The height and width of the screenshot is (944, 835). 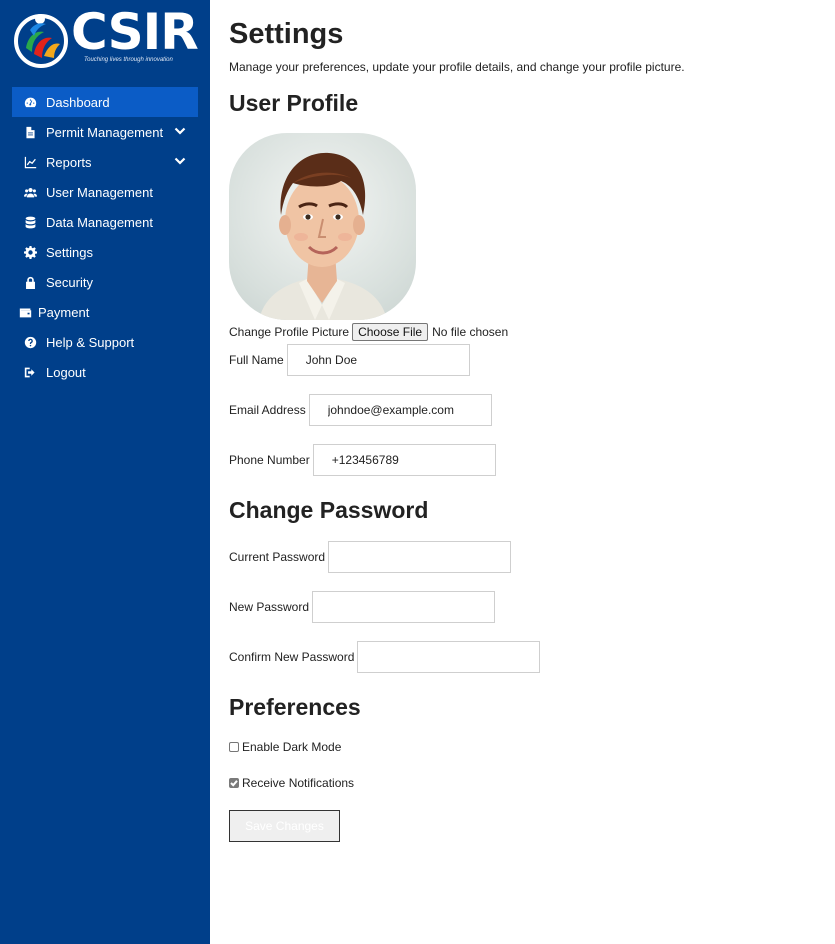 I want to click on sidebar-item-label: Data Management, so click(x=99, y=222).